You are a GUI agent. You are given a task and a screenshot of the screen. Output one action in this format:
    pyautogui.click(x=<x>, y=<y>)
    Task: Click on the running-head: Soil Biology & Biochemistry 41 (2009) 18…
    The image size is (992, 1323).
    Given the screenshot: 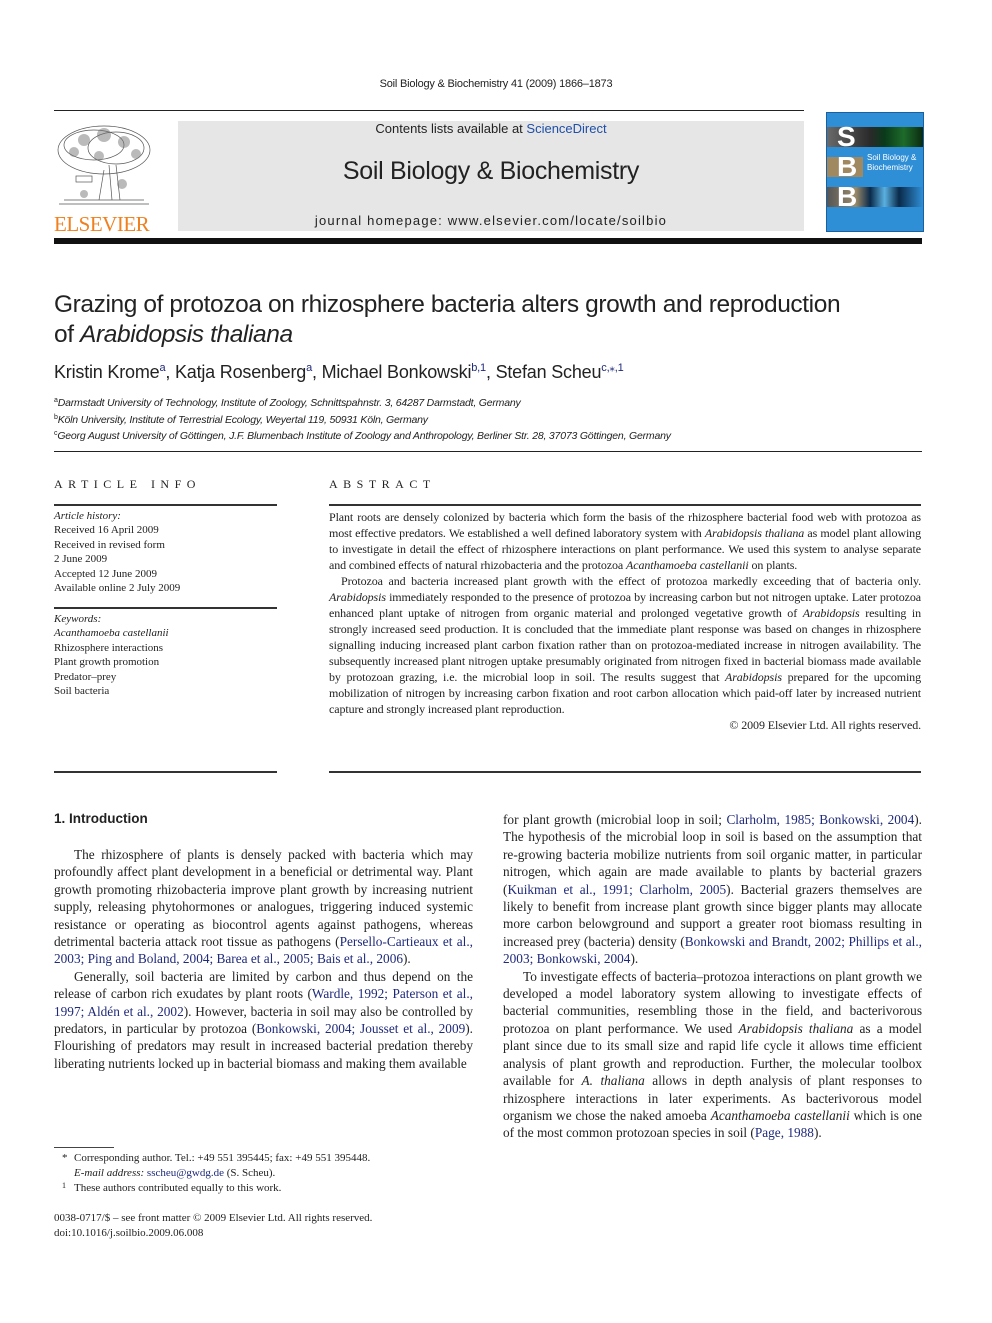 What is the action you would take?
    pyautogui.click(x=496, y=84)
    